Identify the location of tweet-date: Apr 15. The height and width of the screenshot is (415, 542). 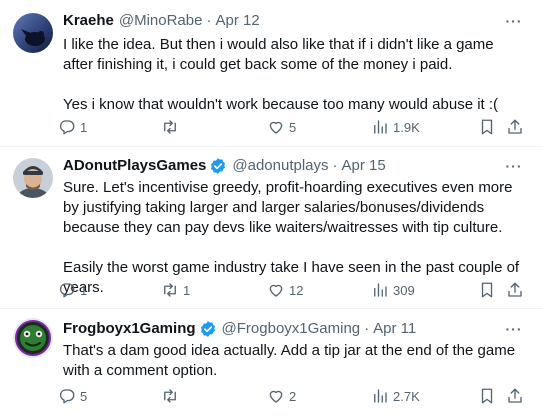
(364, 166).